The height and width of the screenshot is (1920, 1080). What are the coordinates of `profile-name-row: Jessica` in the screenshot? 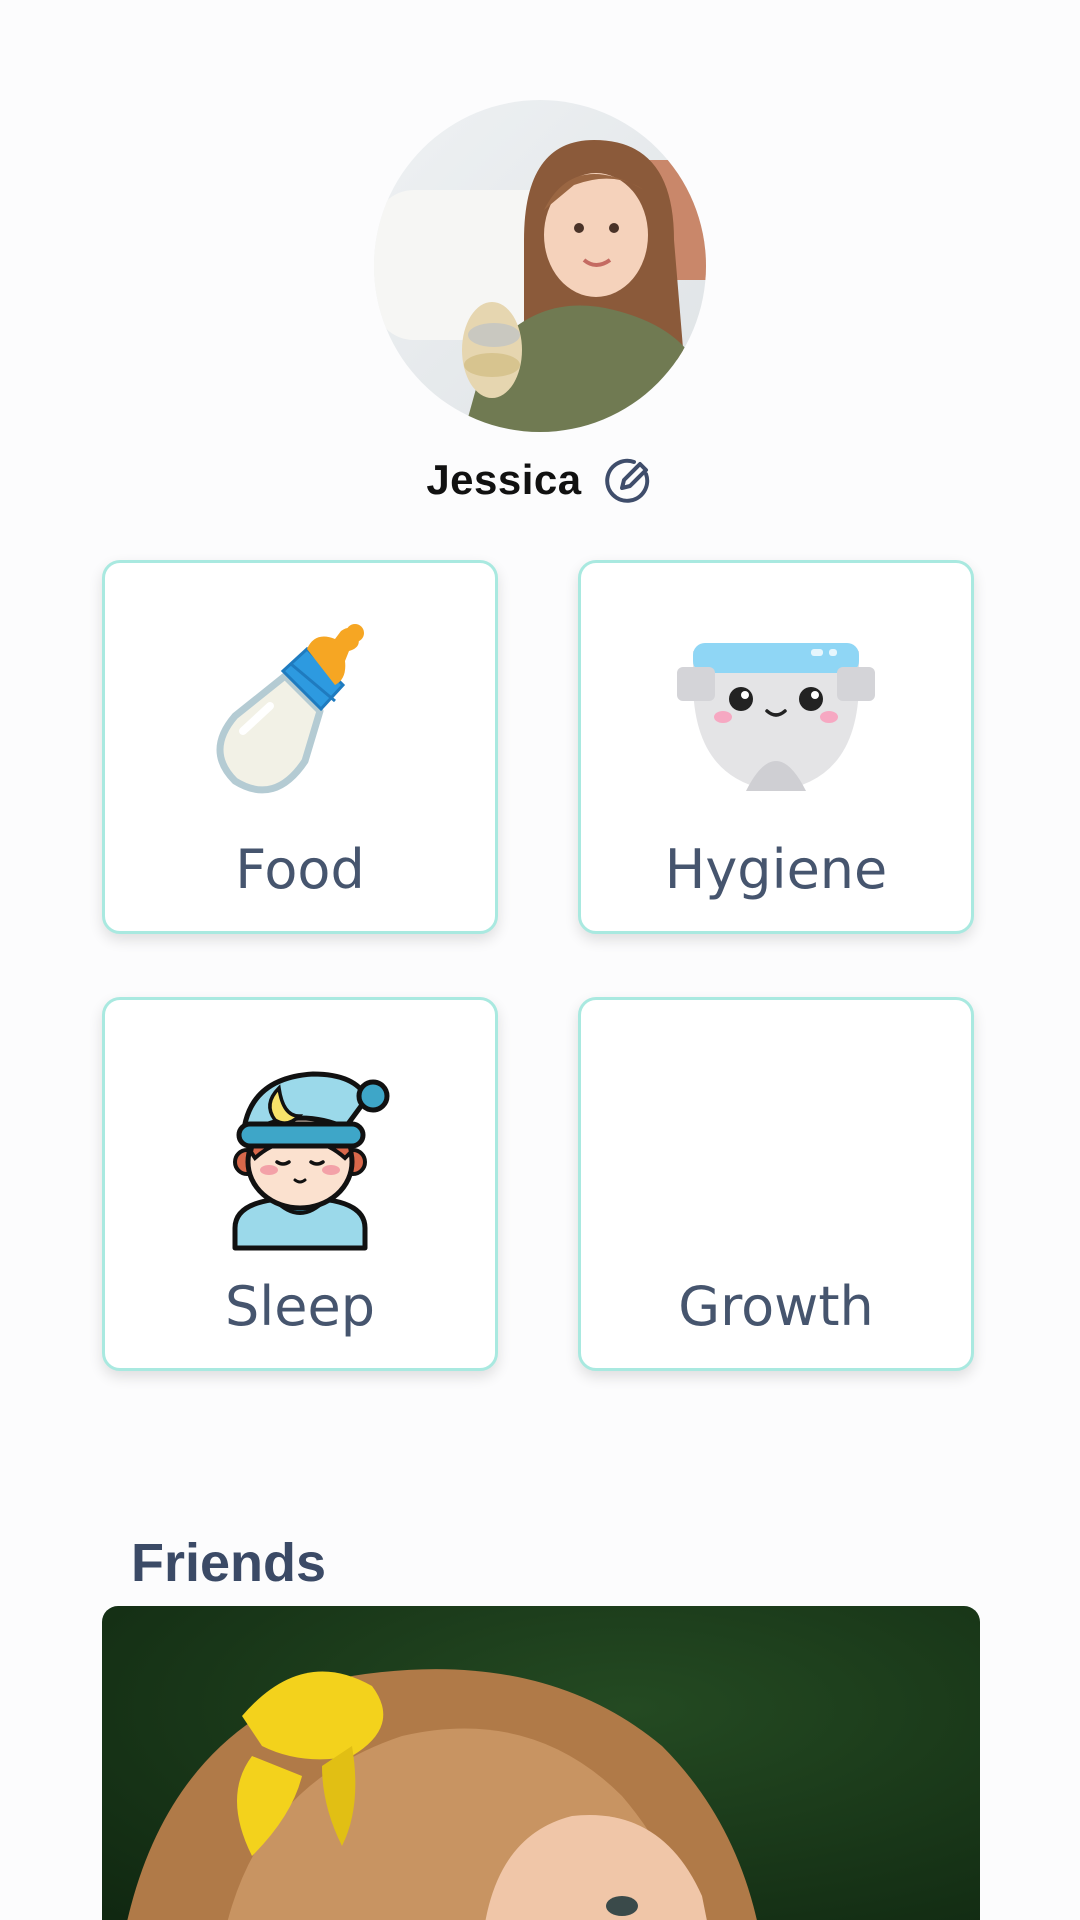 It's located at (540, 480).